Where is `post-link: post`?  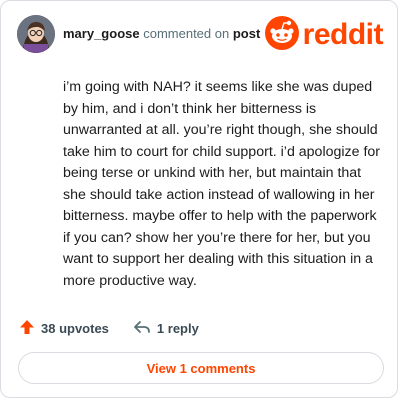 post-link: post is located at coordinates (246, 33).